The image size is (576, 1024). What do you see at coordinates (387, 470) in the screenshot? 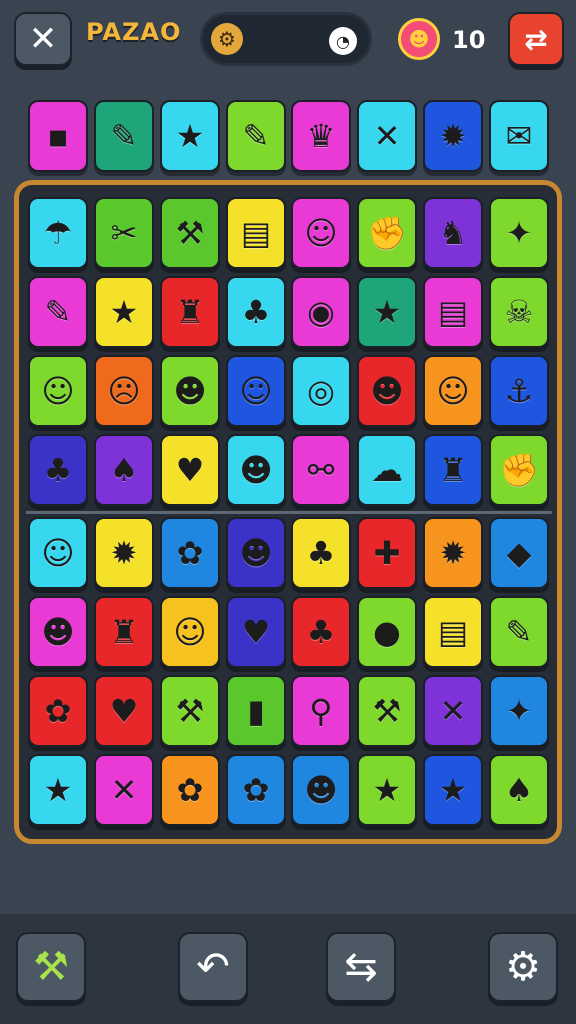
I see `board-tile: ☁` at bounding box center [387, 470].